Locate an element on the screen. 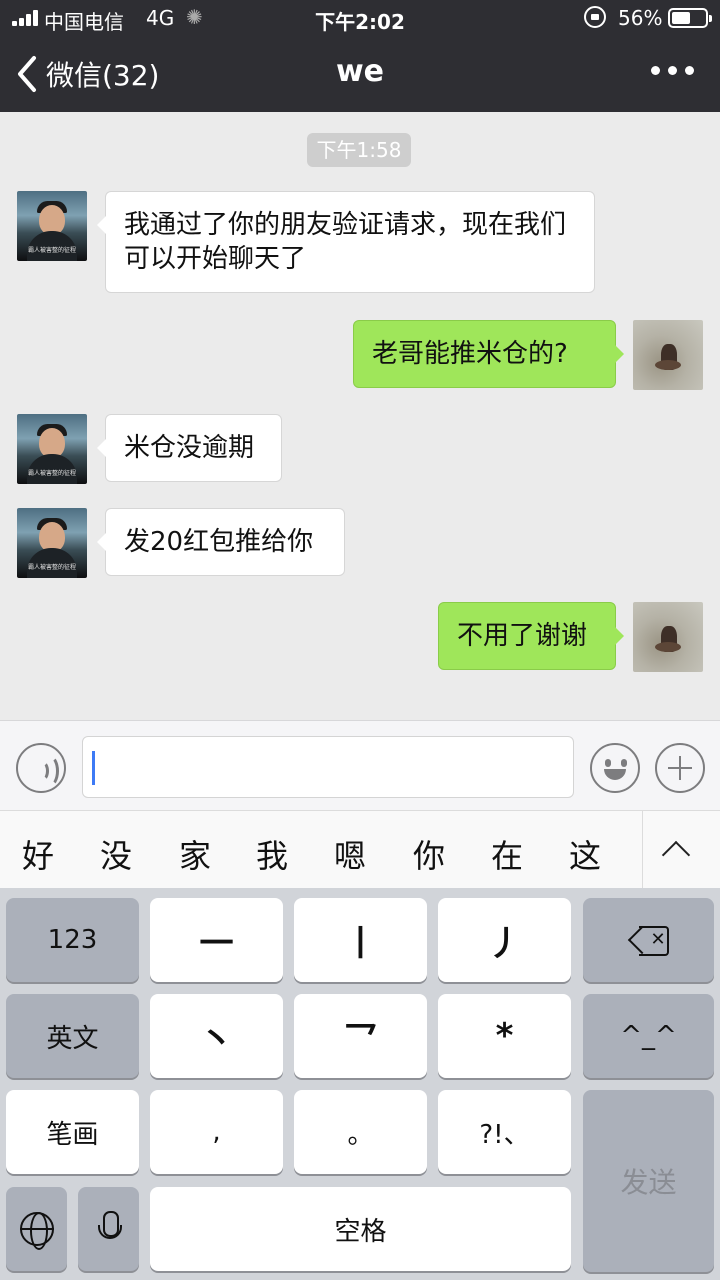 The width and height of the screenshot is (720, 1280). message-input is located at coordinates (328, 767).